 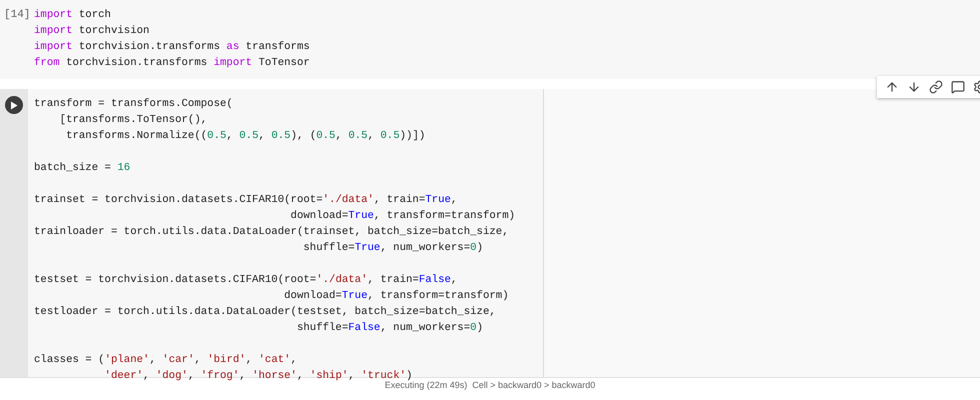 I want to click on code-line: transform = transforms.Compose(, so click(x=134, y=104).